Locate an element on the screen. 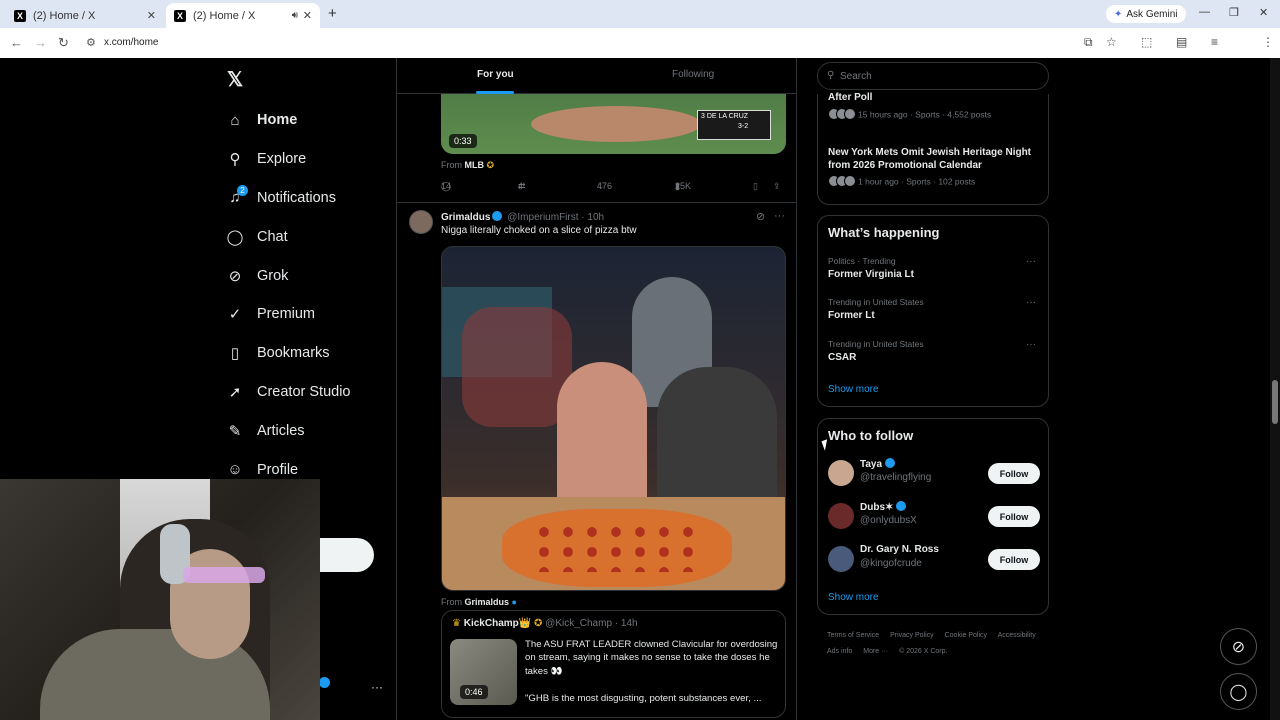 The height and width of the screenshot is (720, 1280). browser-tab-2: X (2) Home / X 🔊︎ ✕ is located at coordinates (243, 15).